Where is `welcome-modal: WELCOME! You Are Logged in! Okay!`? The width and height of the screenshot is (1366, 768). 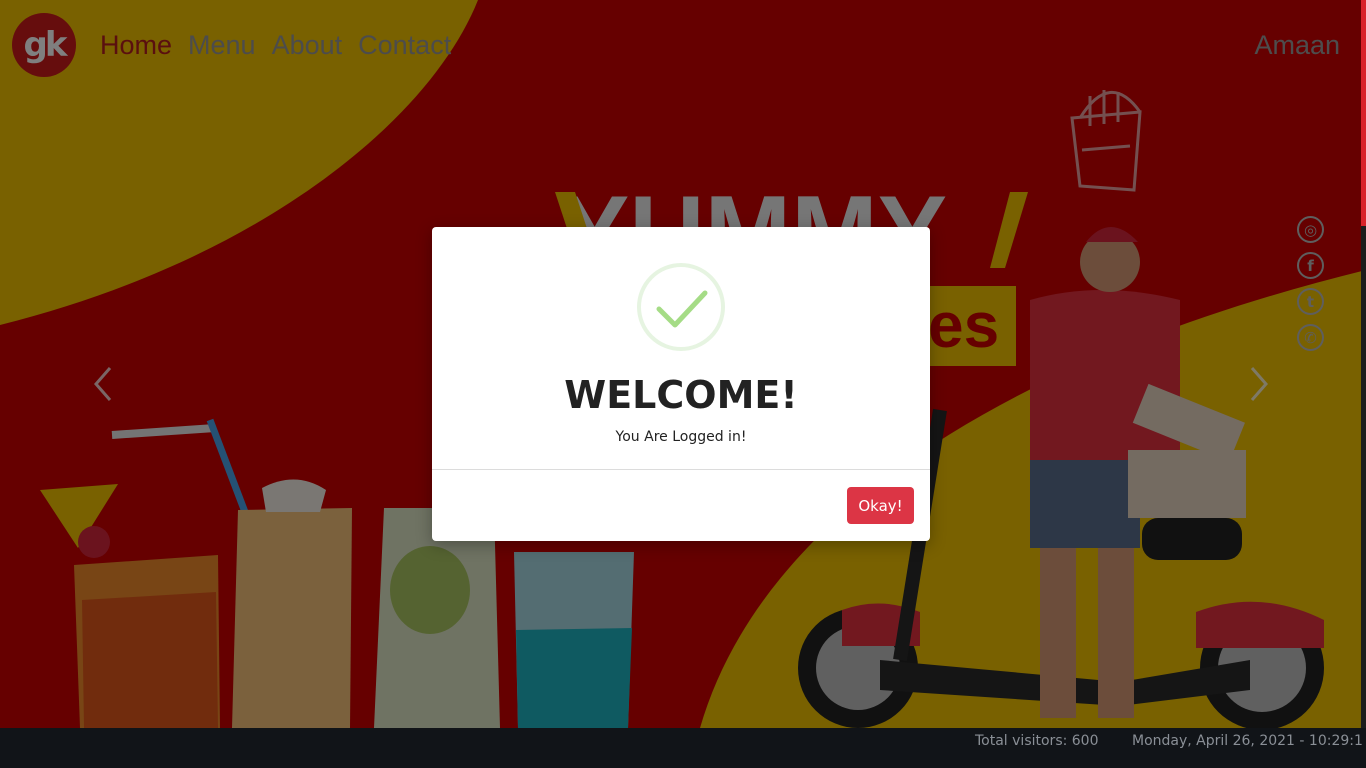
welcome-modal: WELCOME! You Are Logged in! Okay! is located at coordinates (681, 384).